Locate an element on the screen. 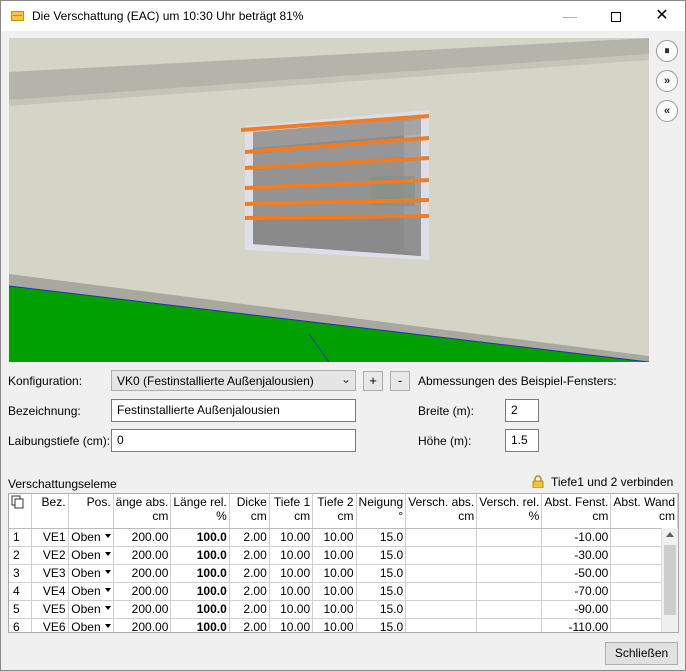 The height and width of the screenshot is (671, 686). rewind-button: « is located at coordinates (667, 111).